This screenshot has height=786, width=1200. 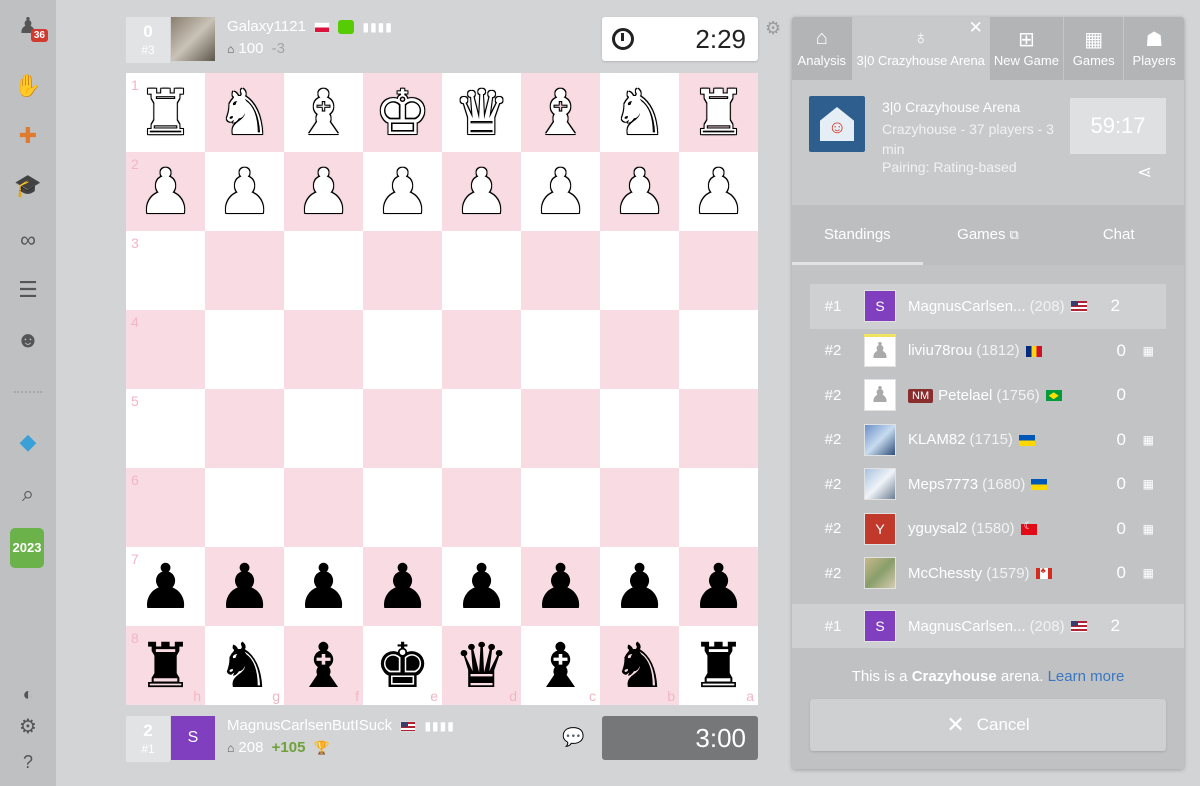 I want to click on tab-tournament: ♁ 3|0 Crazyhouse Arena ✕, so click(x=921, y=48).